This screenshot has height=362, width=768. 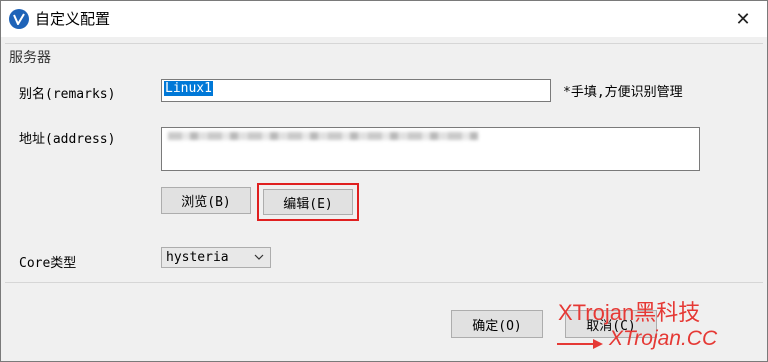 What do you see at coordinates (323, 136) in the screenshot?
I see `redacted-address` at bounding box center [323, 136].